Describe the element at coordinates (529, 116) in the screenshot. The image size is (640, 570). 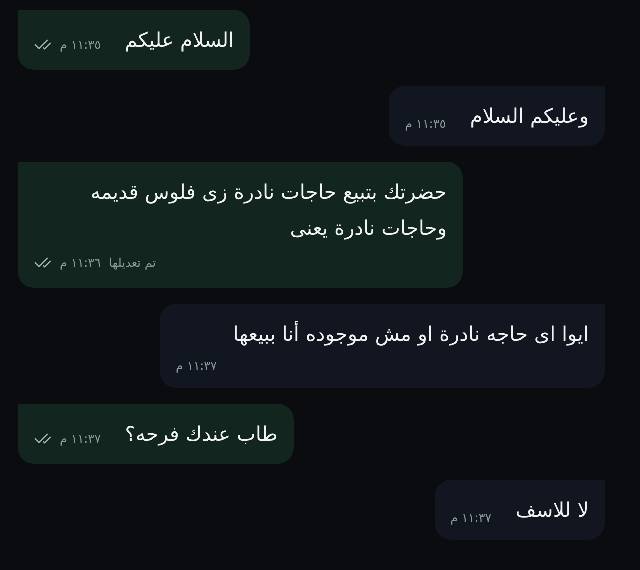
I see `message-text: وعليكم السلام` at that location.